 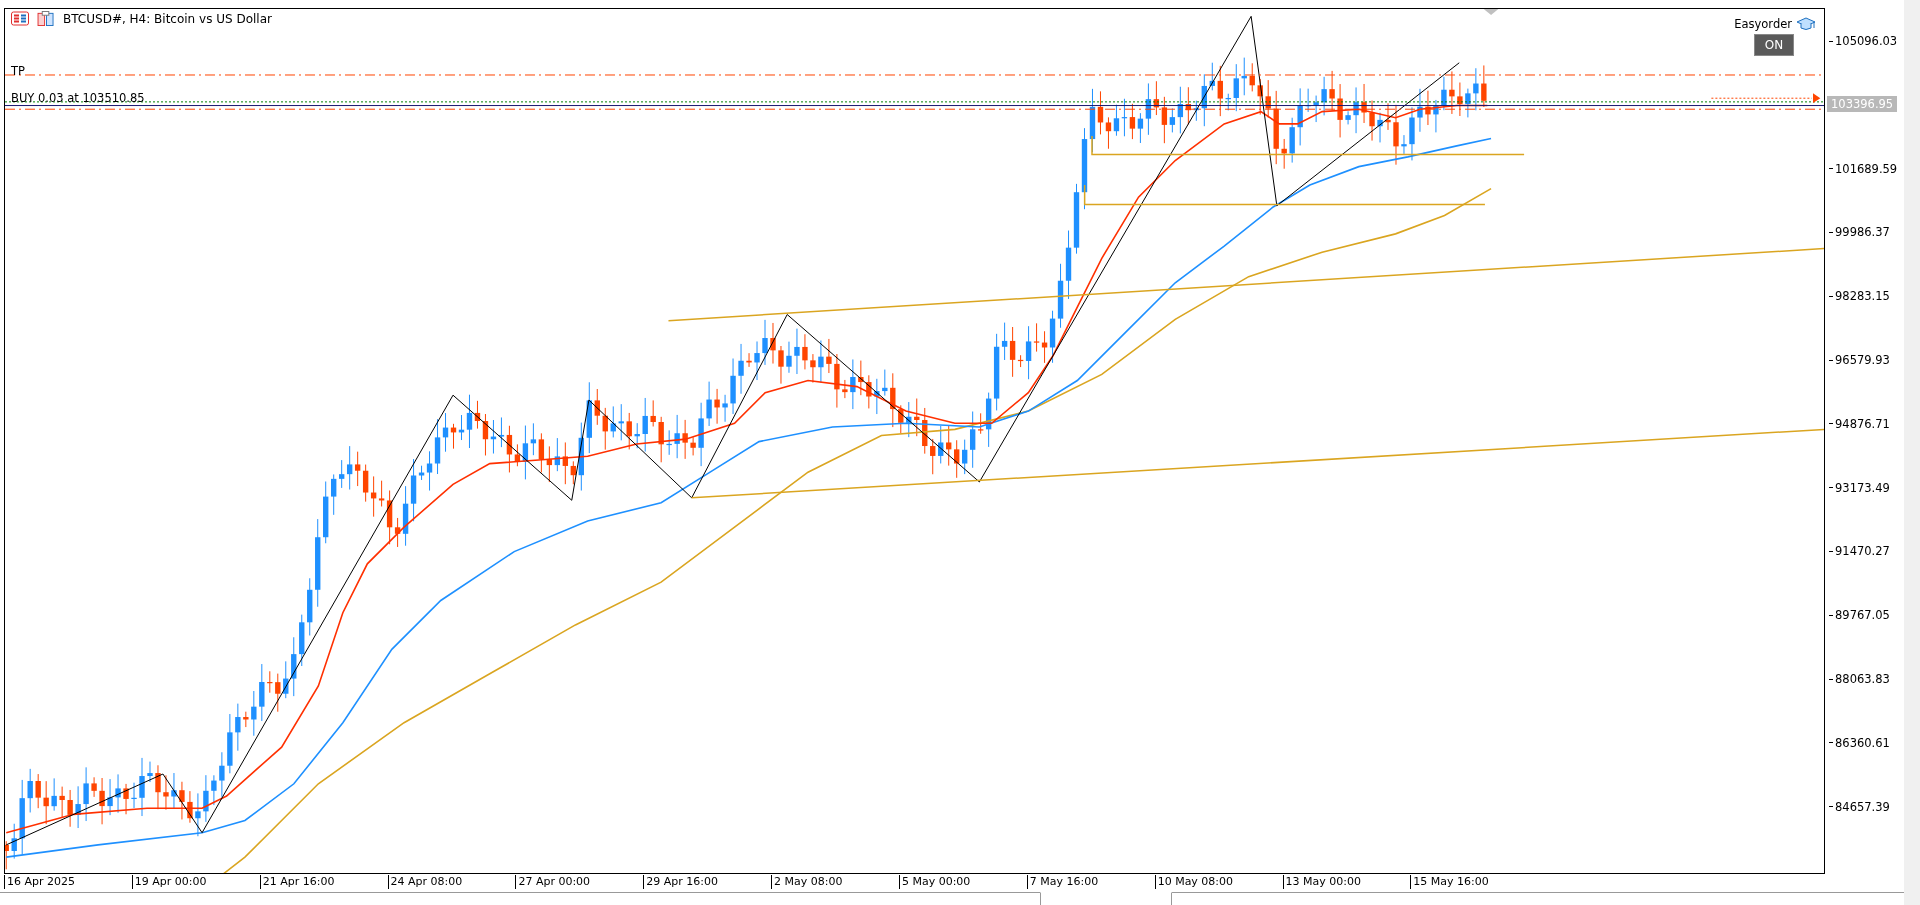 I want to click on time-label: 13 May 00:00, so click(x=1321, y=882).